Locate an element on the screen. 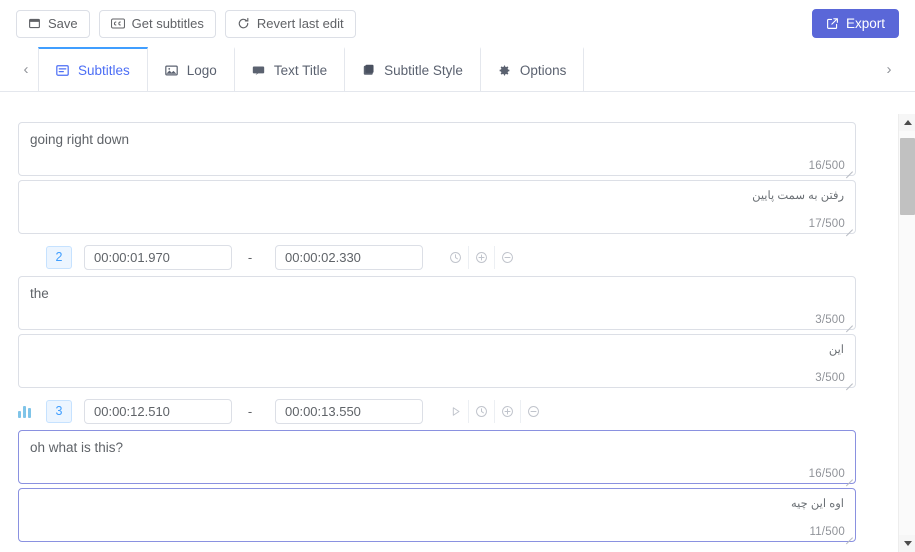  tab-logo-label: Logo is located at coordinates (201, 70).